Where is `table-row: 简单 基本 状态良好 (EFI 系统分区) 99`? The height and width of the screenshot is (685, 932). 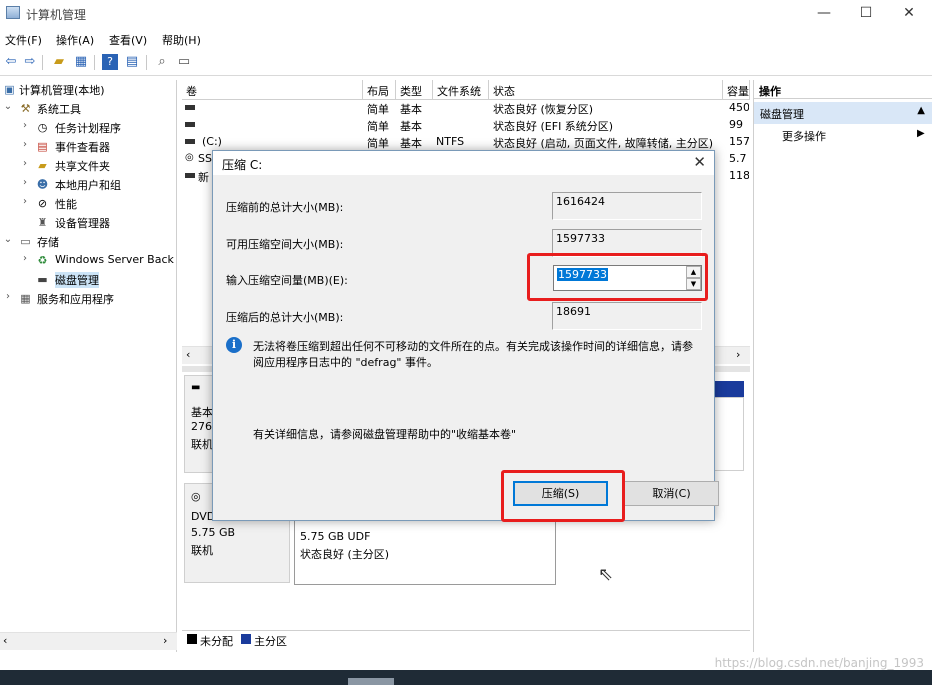
table-row: 简单 基本 状态良好 (EFI 系统分区) 99 is located at coordinates (466, 125).